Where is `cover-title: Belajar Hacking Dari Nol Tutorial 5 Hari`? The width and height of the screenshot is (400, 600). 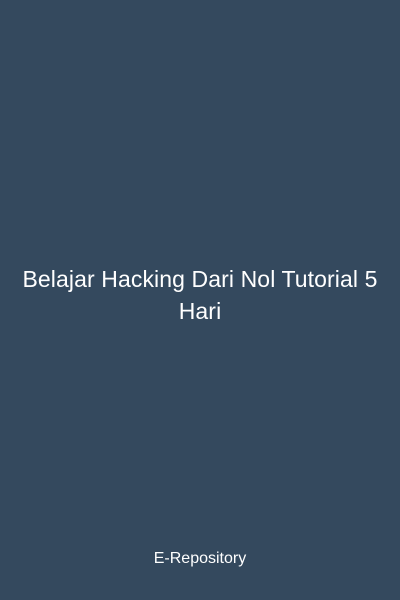
cover-title: Belajar Hacking Dari Nol Tutorial 5 Hari is located at coordinates (200, 295).